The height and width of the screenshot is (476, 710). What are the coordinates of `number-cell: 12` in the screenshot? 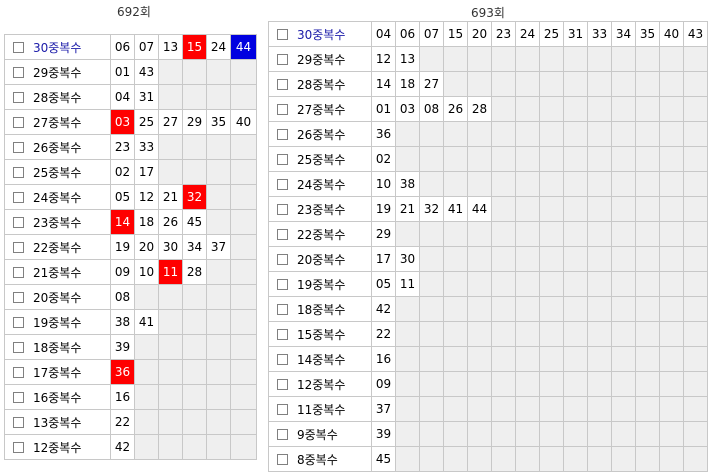 It's located at (383, 59).